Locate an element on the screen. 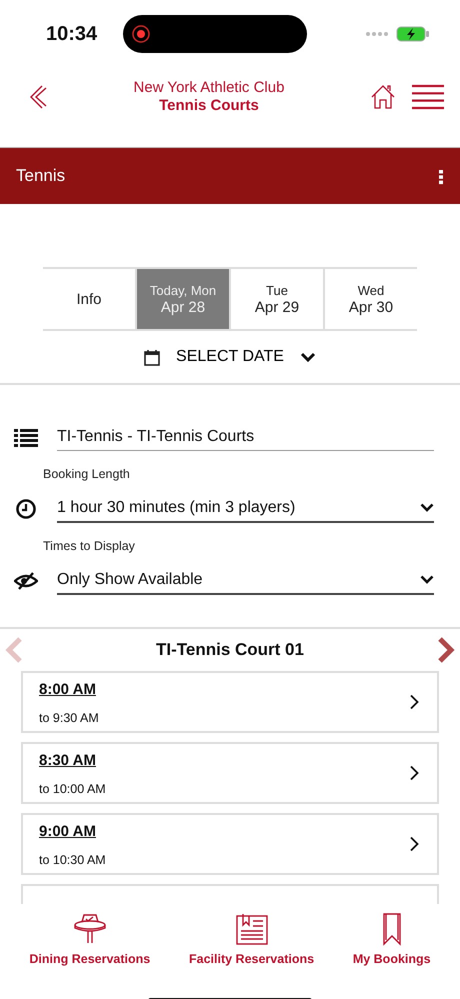  battery-icon is located at coordinates (413, 34).